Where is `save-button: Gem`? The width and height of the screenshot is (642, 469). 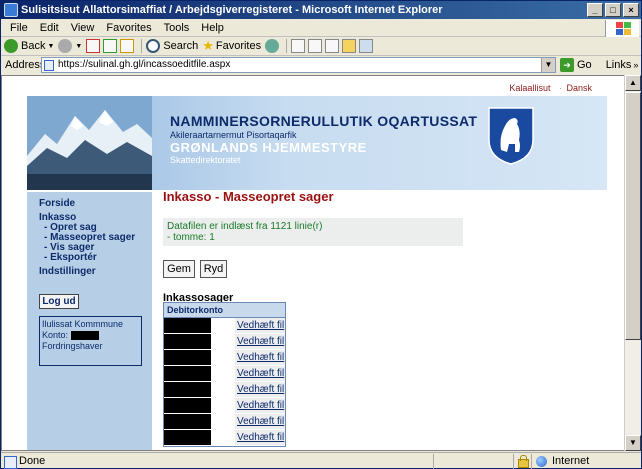
save-button: Gem is located at coordinates (179, 269).